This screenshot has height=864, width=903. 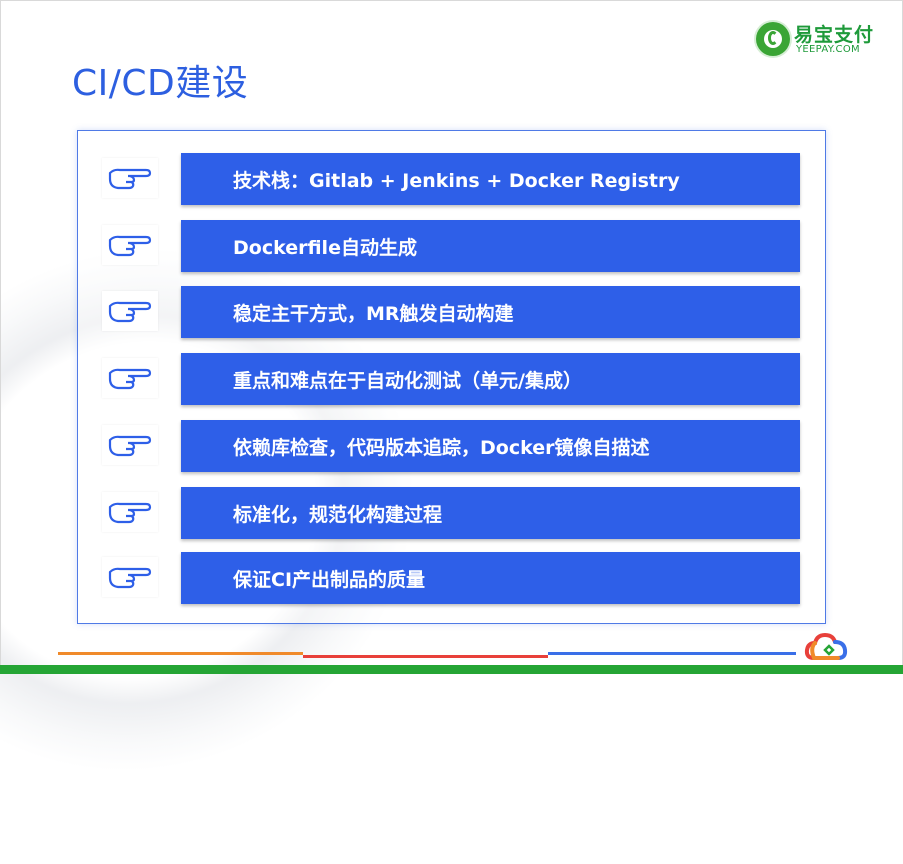 What do you see at coordinates (827, 648) in the screenshot?
I see `cloud-logo-icon` at bounding box center [827, 648].